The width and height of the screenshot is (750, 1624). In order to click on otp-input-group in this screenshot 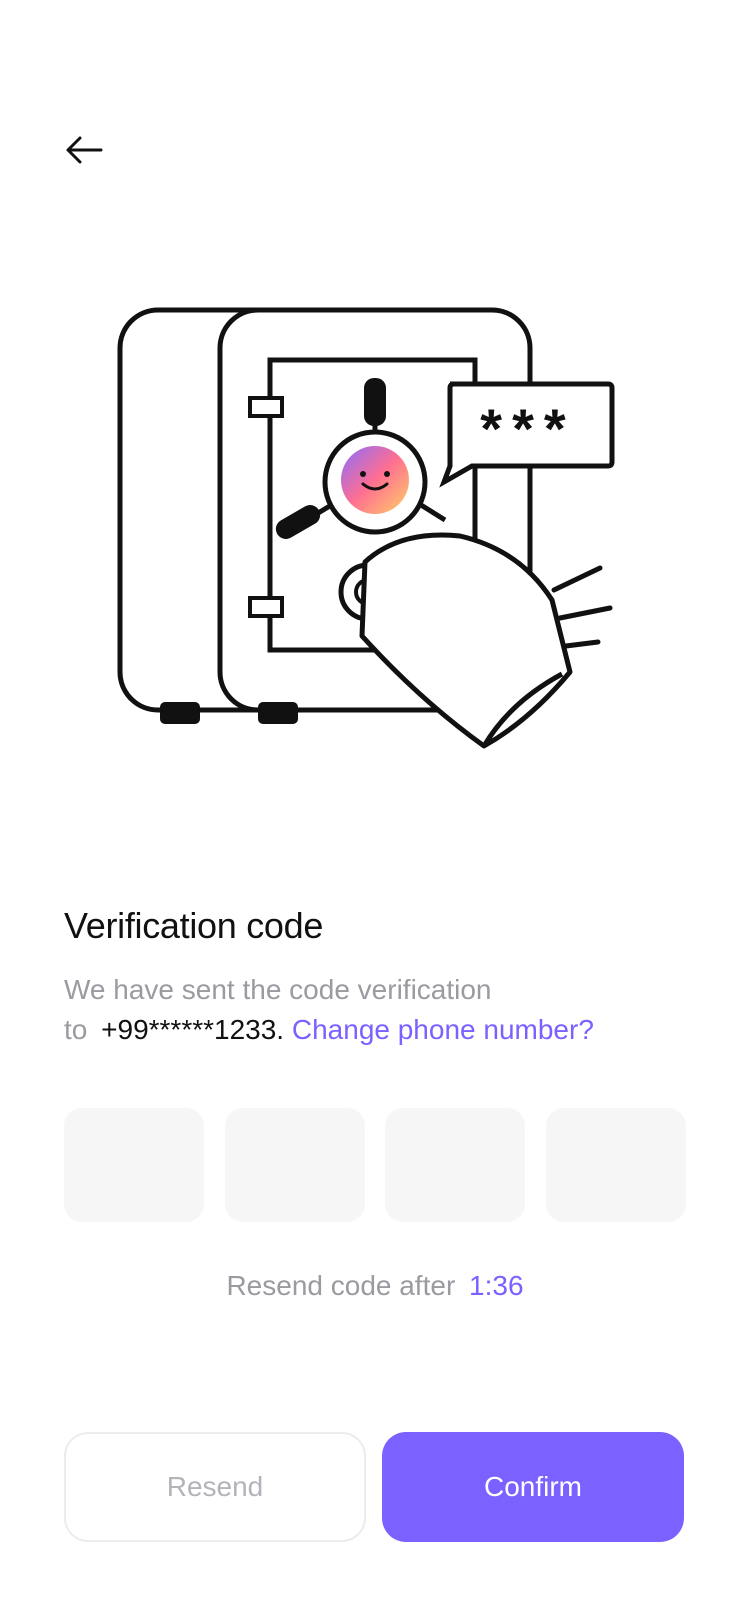, I will do `click(375, 1165)`.